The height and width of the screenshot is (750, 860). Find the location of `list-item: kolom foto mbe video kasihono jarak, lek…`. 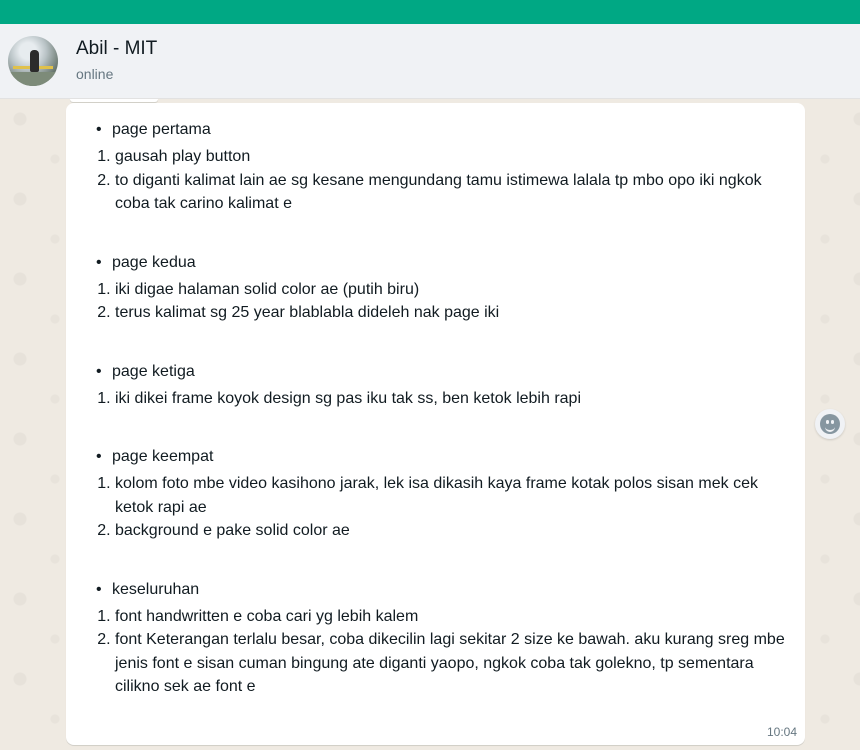

list-item: kolom foto mbe video kasihono jarak, lek… is located at coordinates (455, 495).